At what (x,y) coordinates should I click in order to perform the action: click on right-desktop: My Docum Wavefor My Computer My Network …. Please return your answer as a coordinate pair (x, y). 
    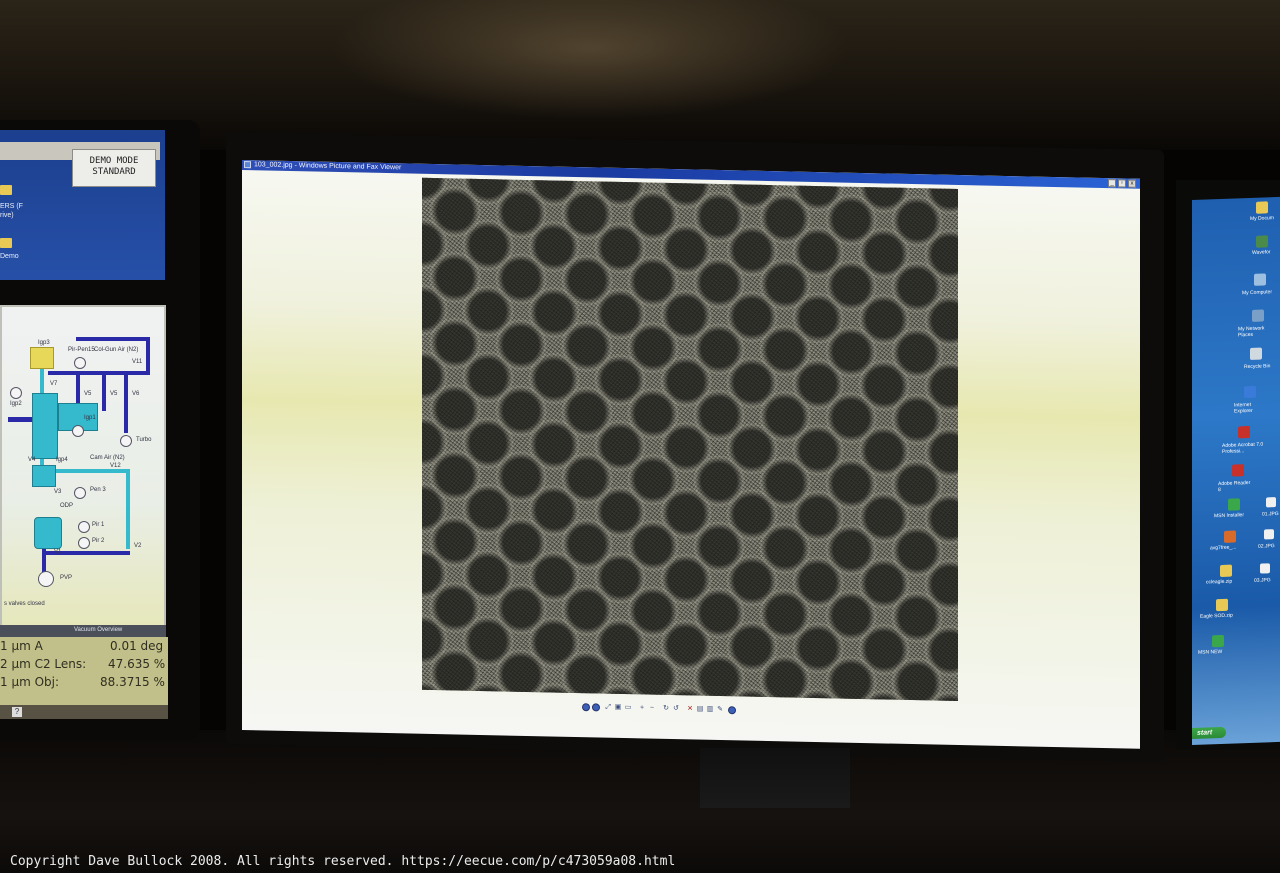
    Looking at the image, I should click on (1236, 470).